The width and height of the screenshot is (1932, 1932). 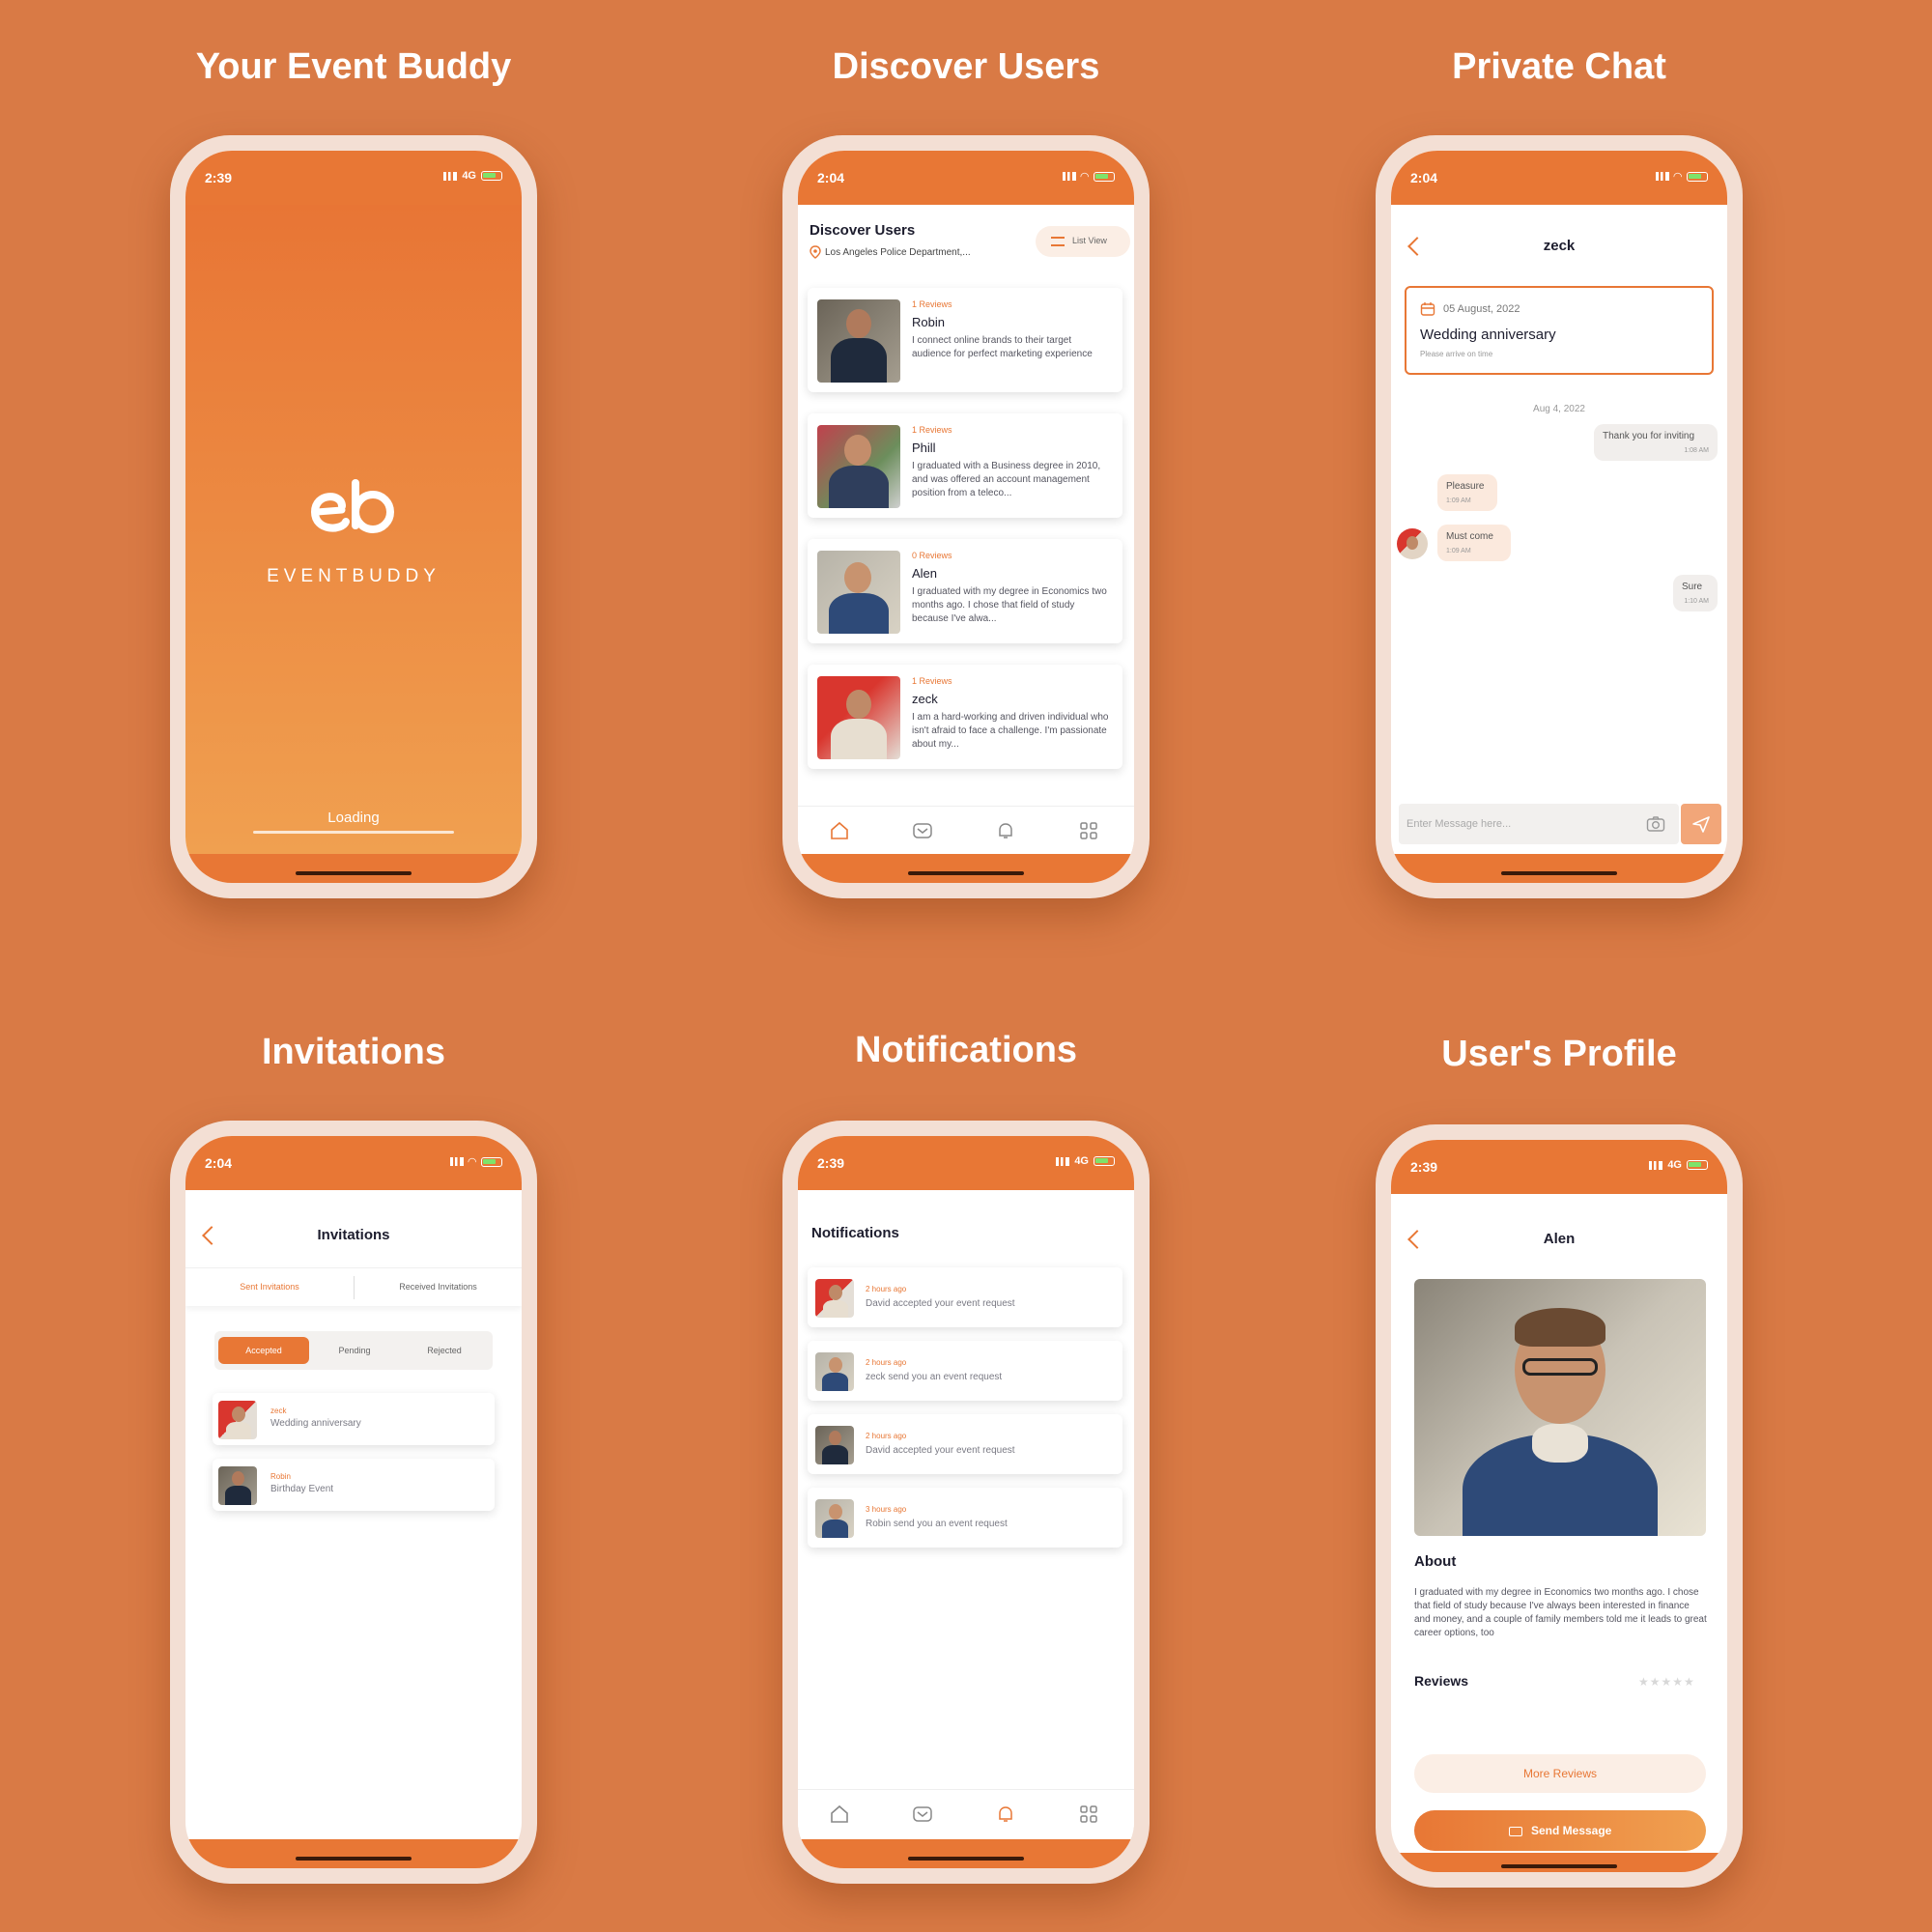 I want to click on phone-splash: 2:39 4G EVENTBUDDY Loading, so click(x=353, y=516).